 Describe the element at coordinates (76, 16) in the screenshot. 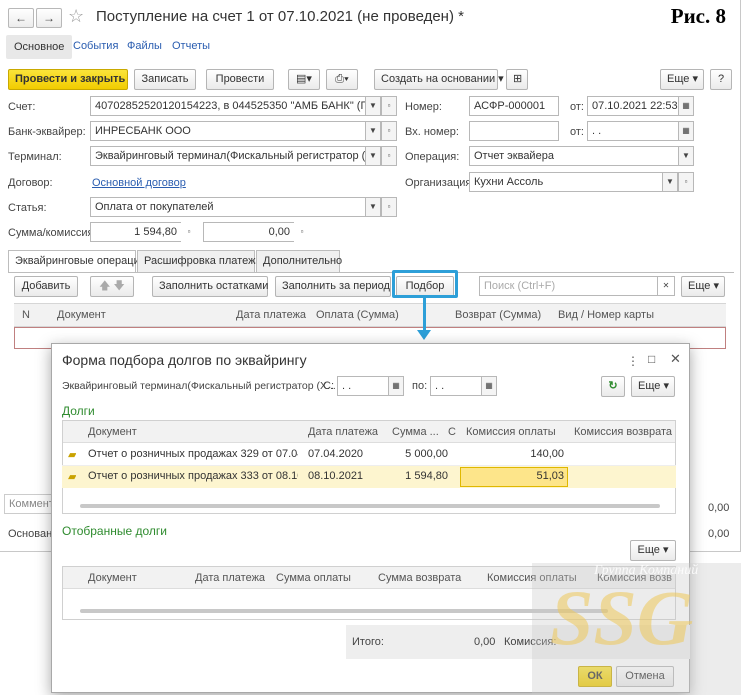

I see `favorite-star-icon: ☆` at that location.